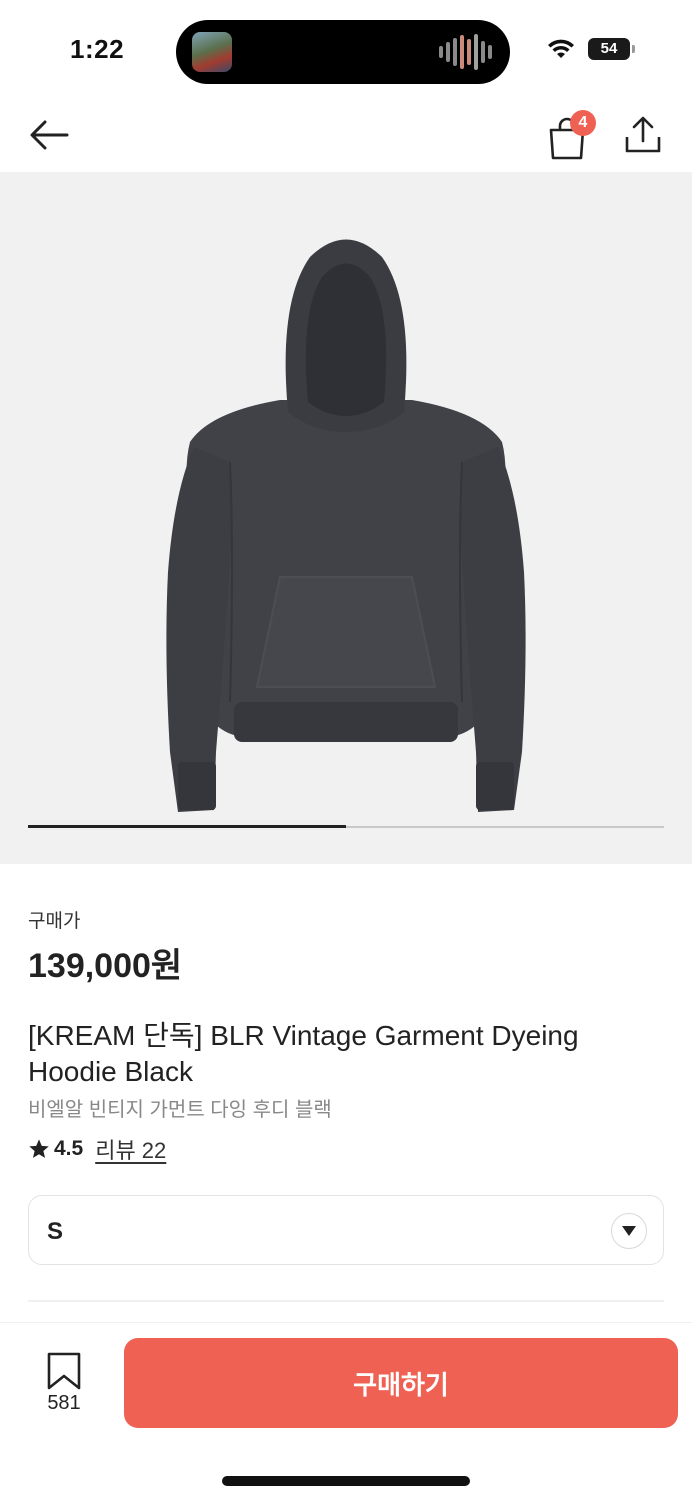 The width and height of the screenshot is (692, 1500). I want to click on share-button, so click(643, 135).